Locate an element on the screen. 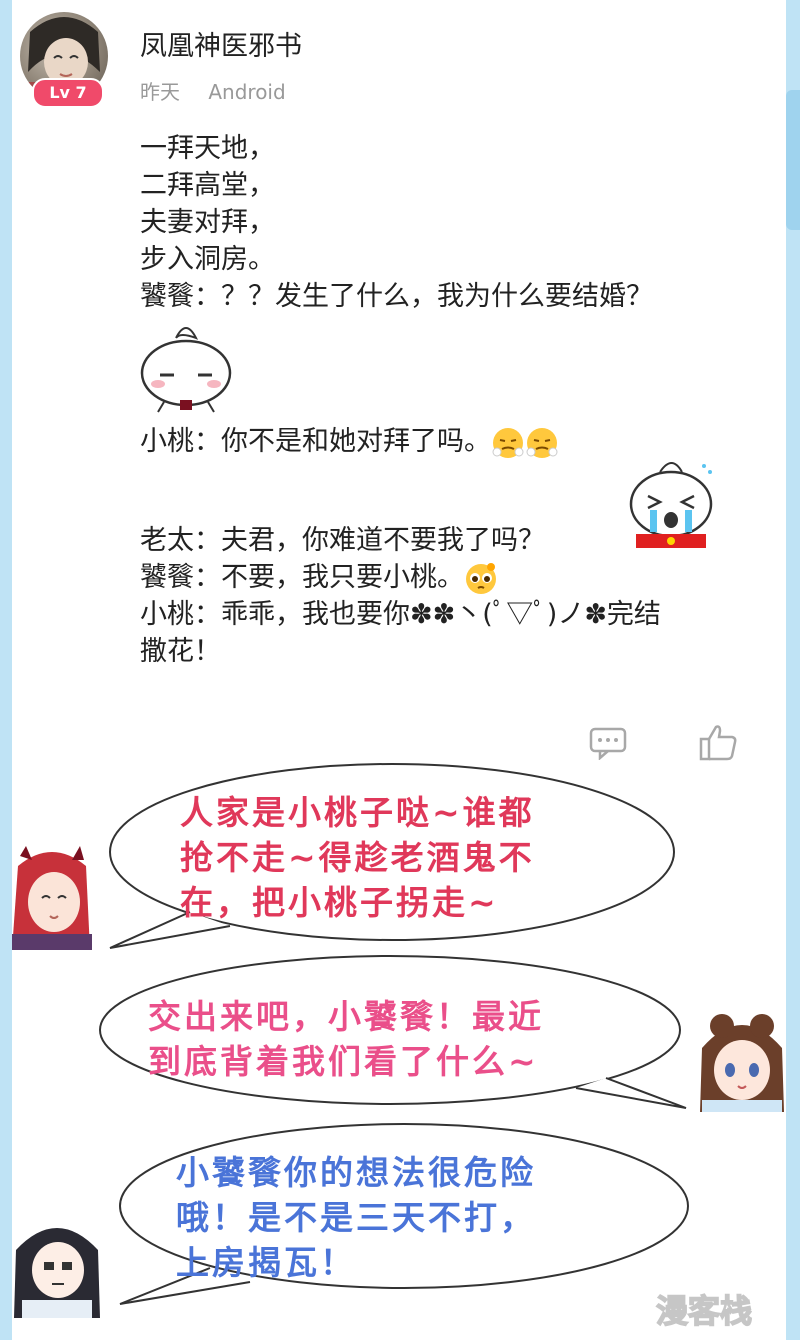  post-line: 一拜天地， is located at coordinates (207, 148).